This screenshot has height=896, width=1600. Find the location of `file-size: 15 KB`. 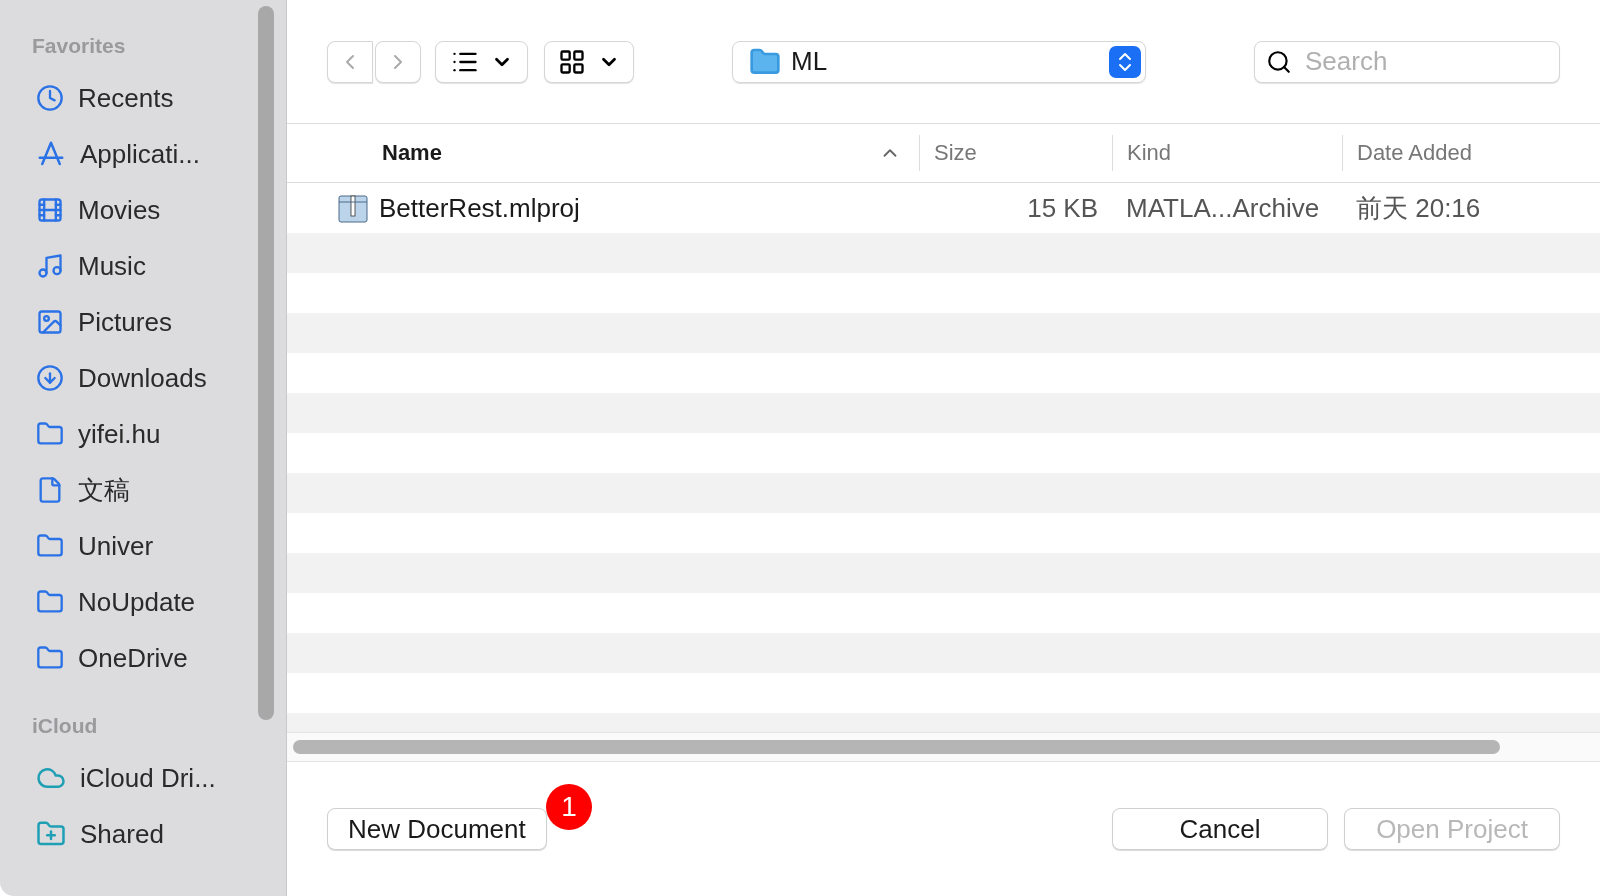

file-size: 15 KB is located at coordinates (1062, 208).